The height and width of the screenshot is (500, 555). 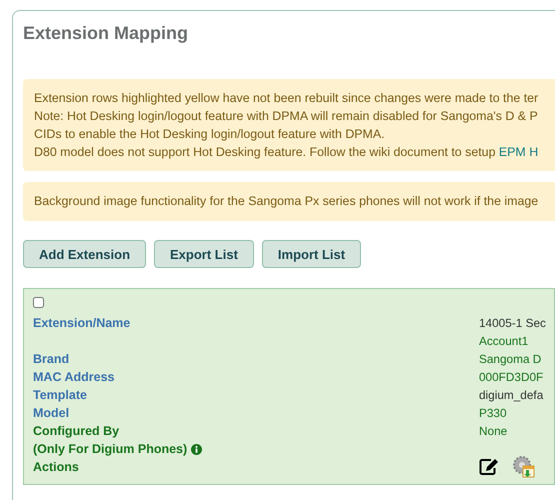 What do you see at coordinates (493, 413) in the screenshot?
I see `field-value: P330` at bounding box center [493, 413].